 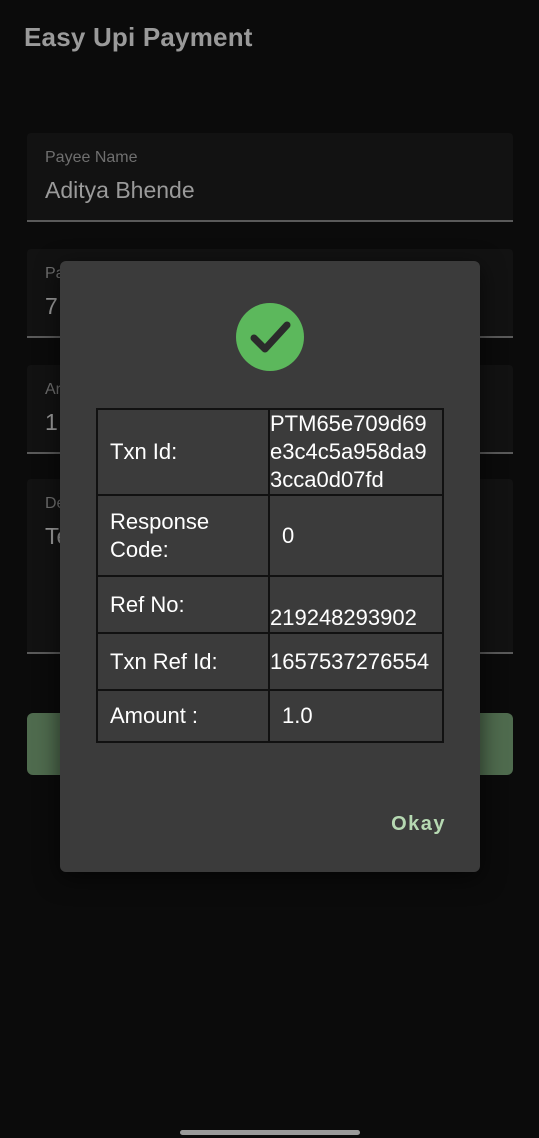 What do you see at coordinates (183, 452) in the screenshot?
I see `txn-id-key: Txn Id:` at bounding box center [183, 452].